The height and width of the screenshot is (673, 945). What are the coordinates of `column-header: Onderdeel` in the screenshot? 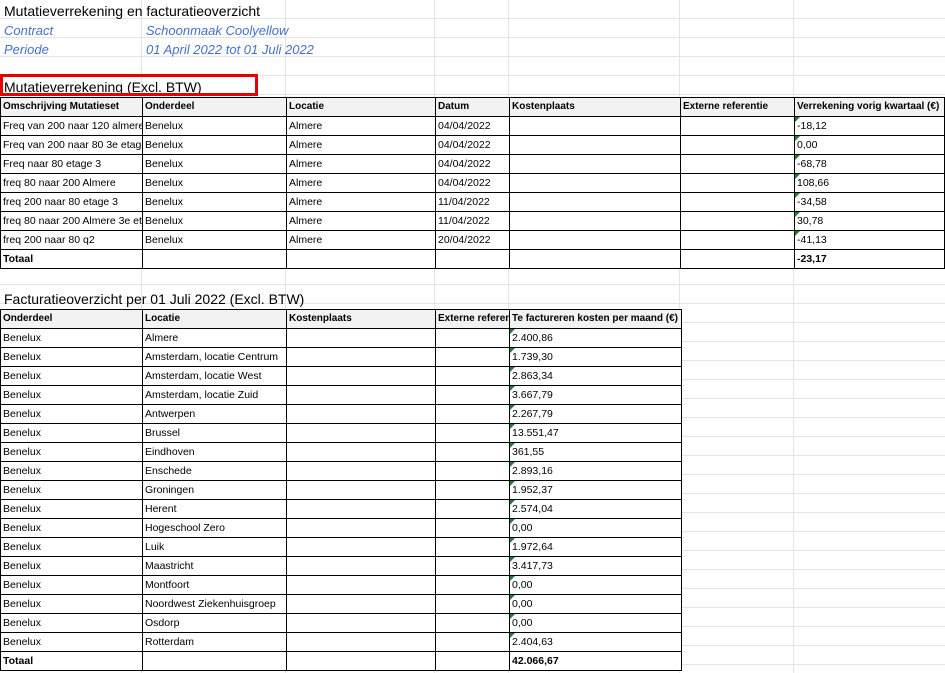 It's located at (71, 319).